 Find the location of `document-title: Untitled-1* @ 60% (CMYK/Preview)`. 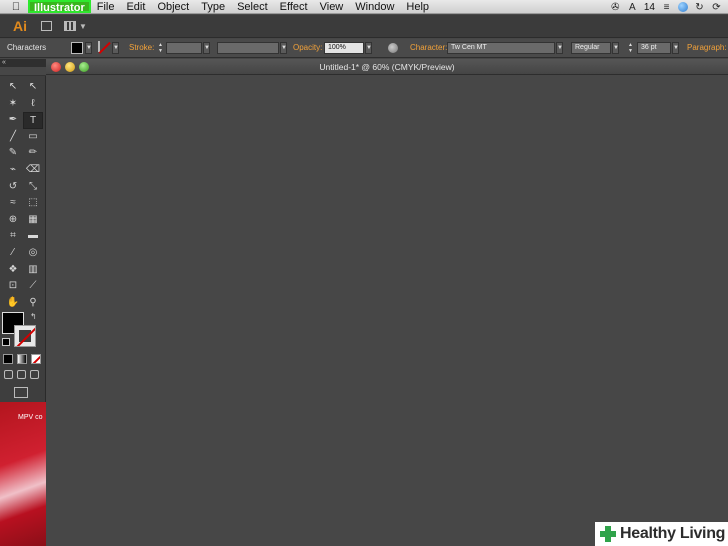

document-title: Untitled-1* @ 60% (CMYK/Preview) is located at coordinates (387, 67).